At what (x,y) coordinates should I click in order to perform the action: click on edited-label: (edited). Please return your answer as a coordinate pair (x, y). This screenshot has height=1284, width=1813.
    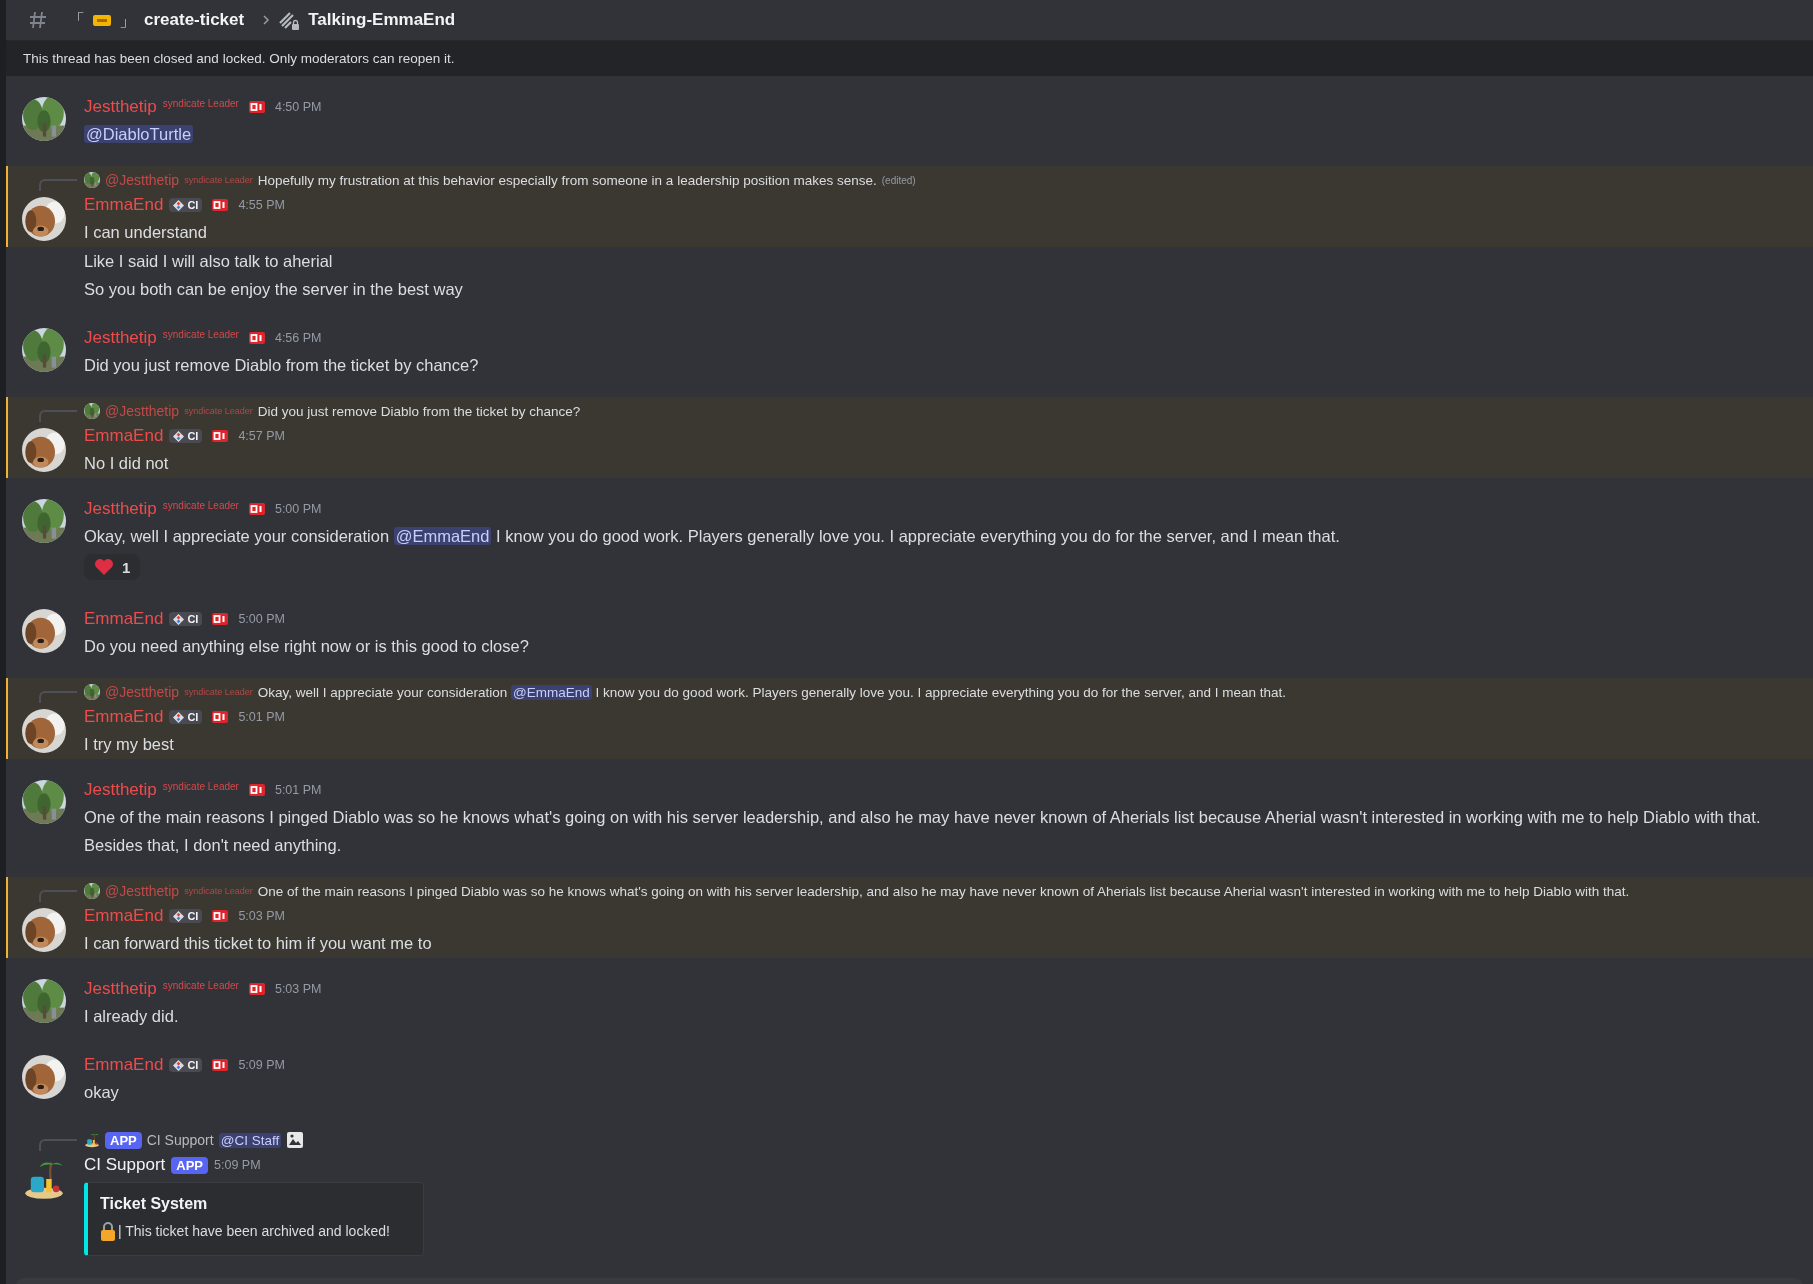
    Looking at the image, I should click on (898, 180).